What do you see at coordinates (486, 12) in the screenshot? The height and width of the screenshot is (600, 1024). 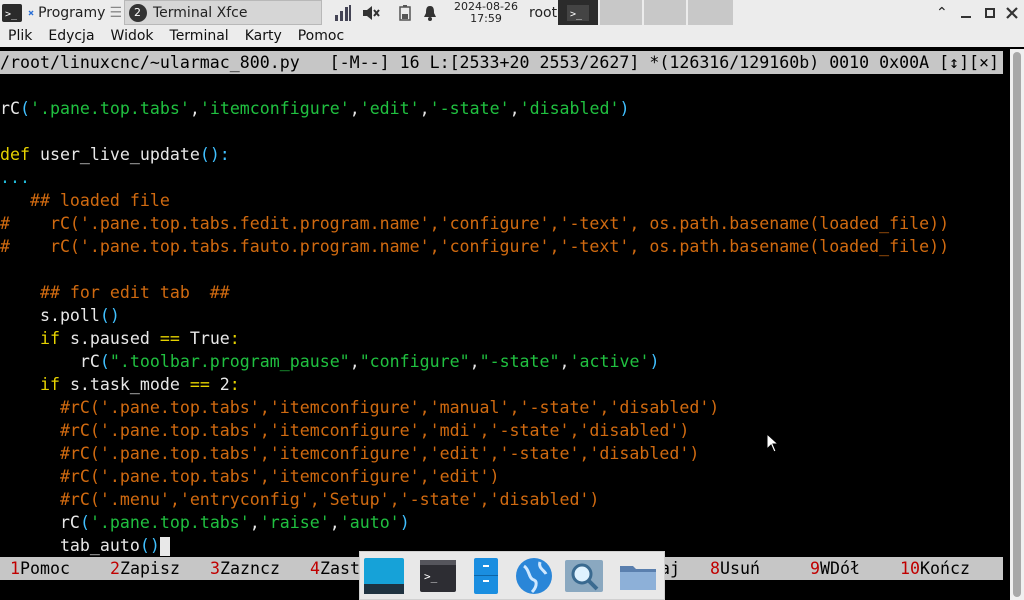 I see `clock: 2024-08-26 17:59` at bounding box center [486, 12].